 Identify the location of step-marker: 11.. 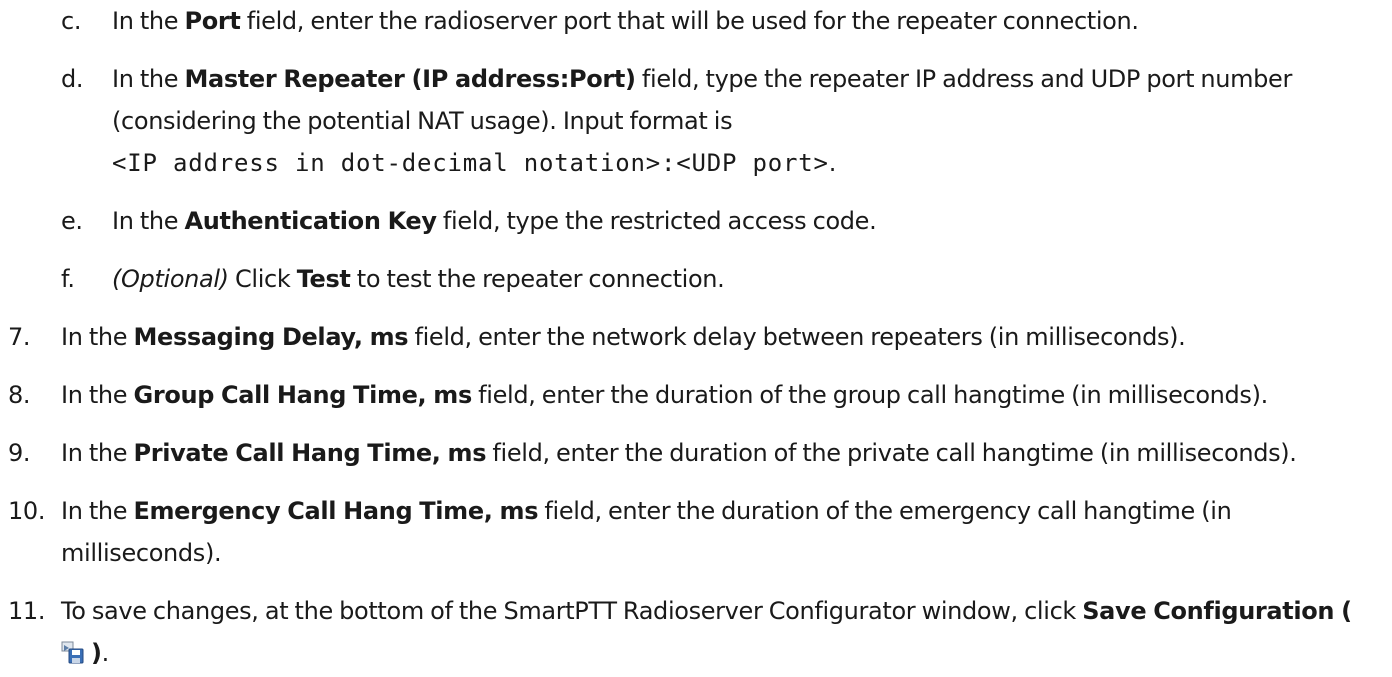
(27, 611).